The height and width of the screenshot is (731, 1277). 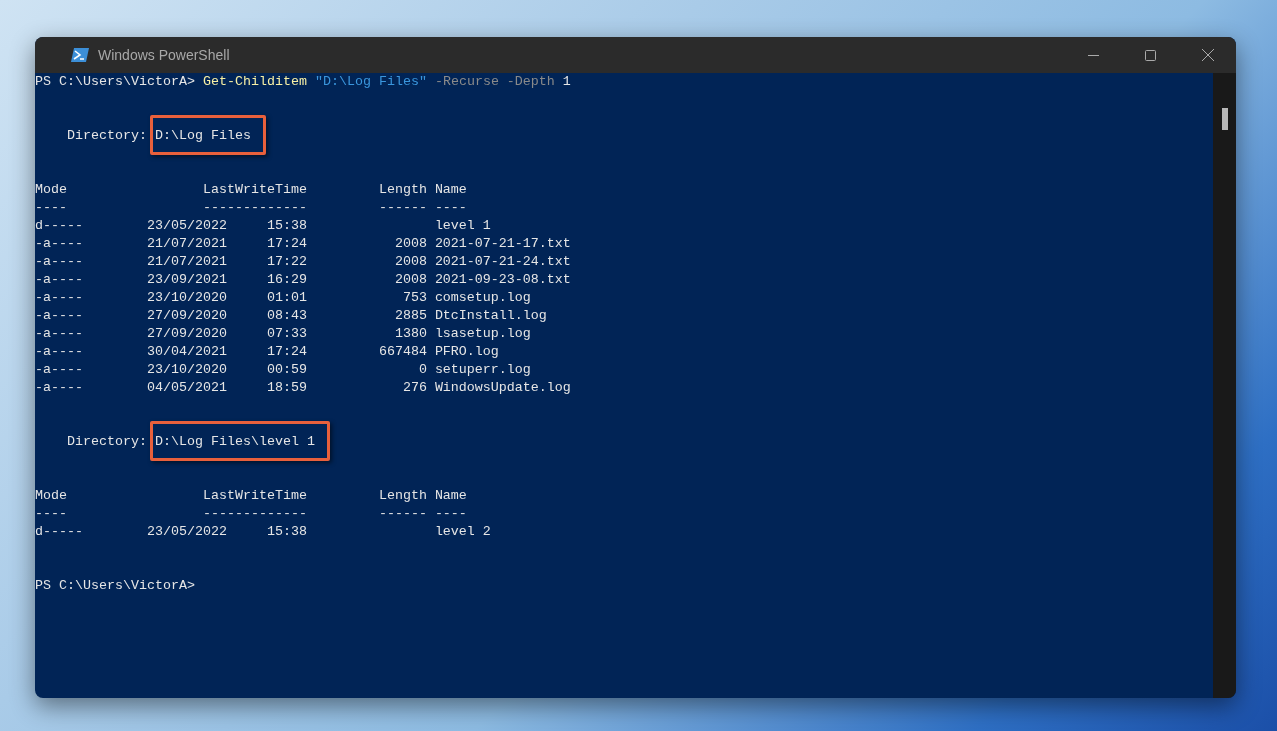 I want to click on name-cell: comsetup.log, so click(x=482, y=298).